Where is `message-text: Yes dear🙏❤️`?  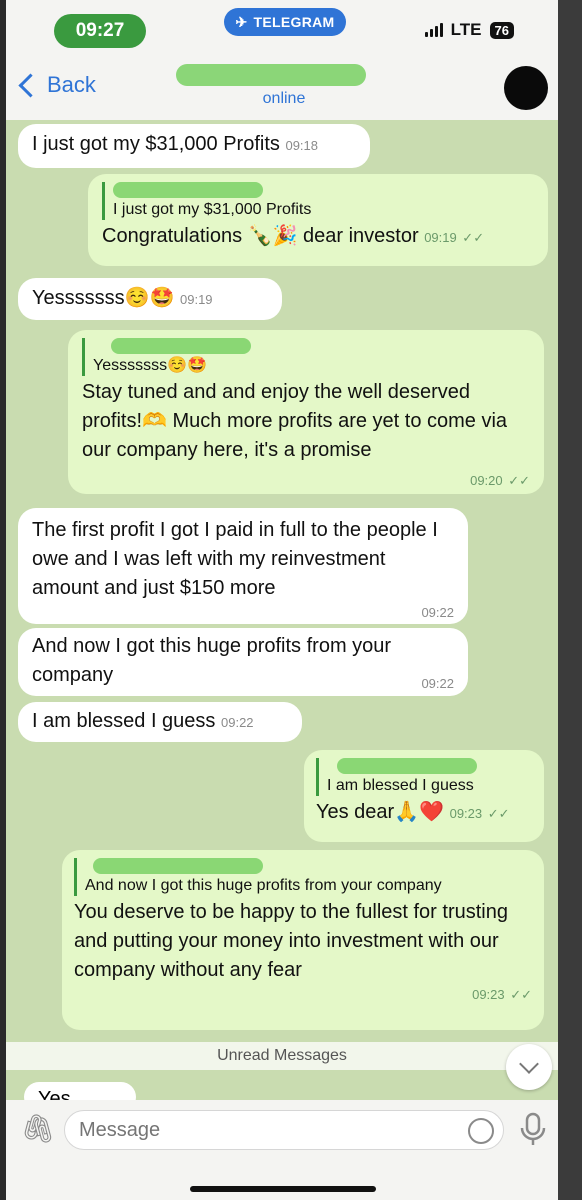
message-text: Yes dear🙏❤️ is located at coordinates (380, 812).